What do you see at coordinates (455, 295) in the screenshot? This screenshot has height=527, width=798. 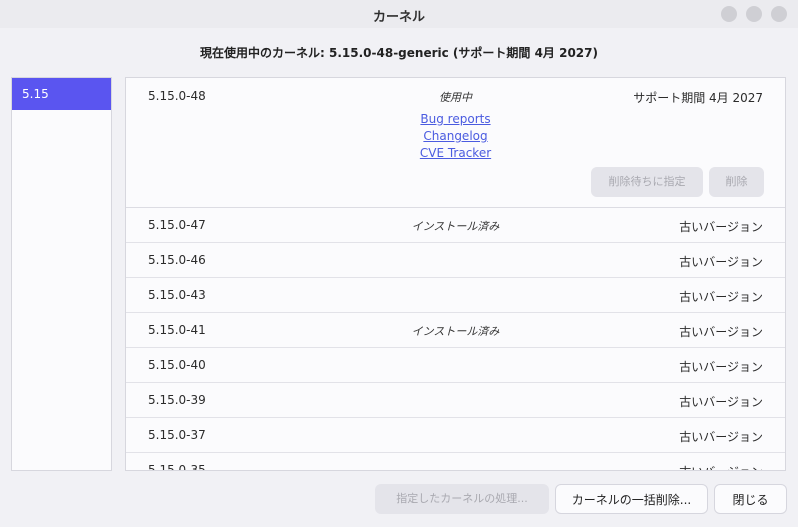 I see `kernel-row: 5.15.0-43 古いバージョン` at bounding box center [455, 295].